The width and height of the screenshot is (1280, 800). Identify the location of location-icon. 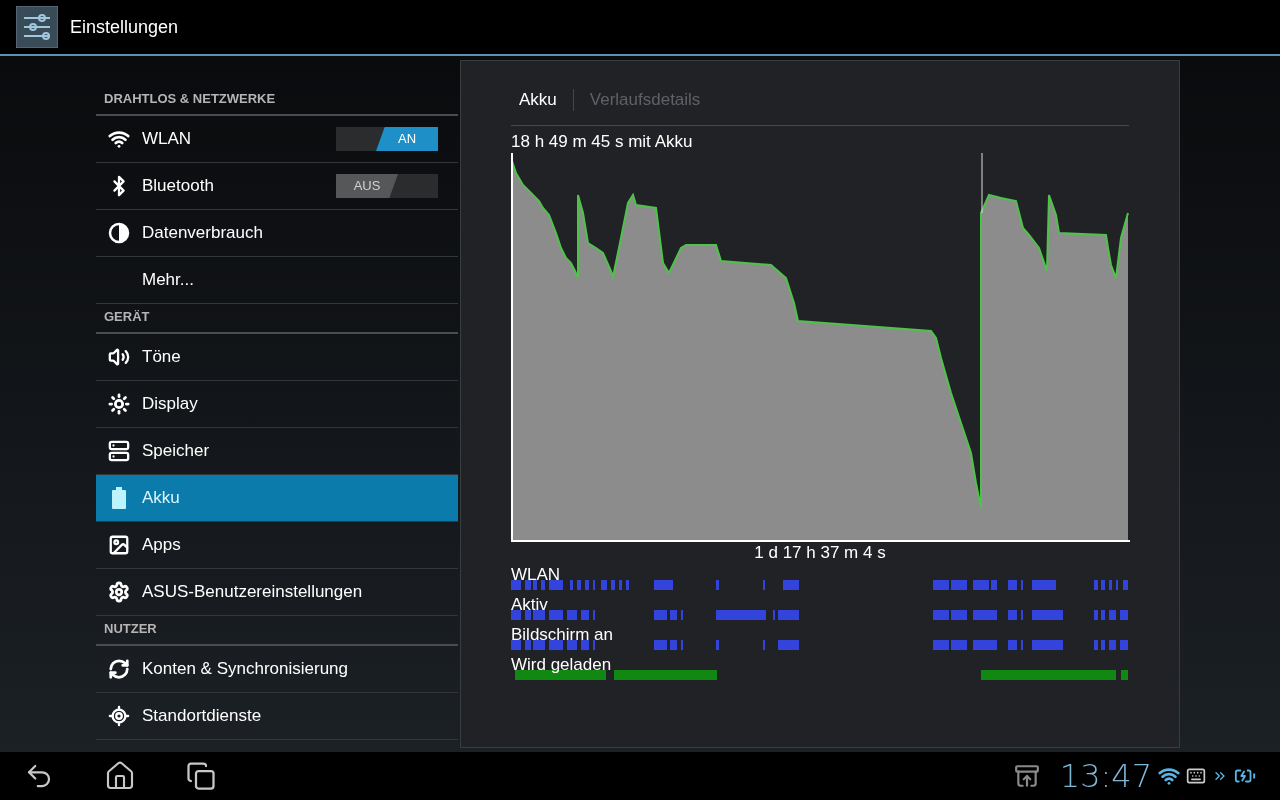
(119, 716).